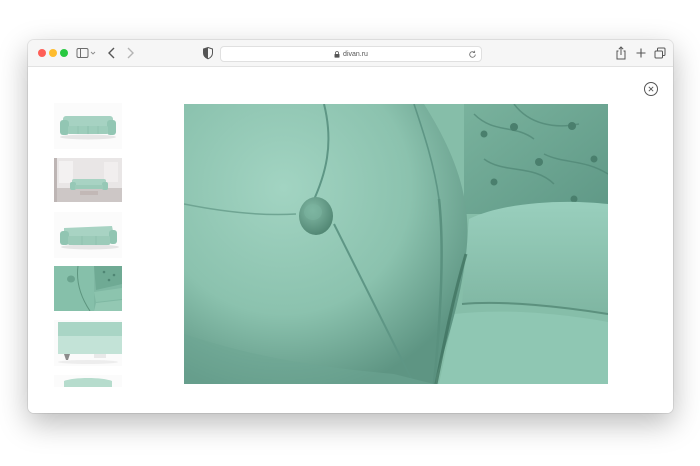  What do you see at coordinates (64, 53) in the screenshot?
I see `zoom-window-button` at bounding box center [64, 53].